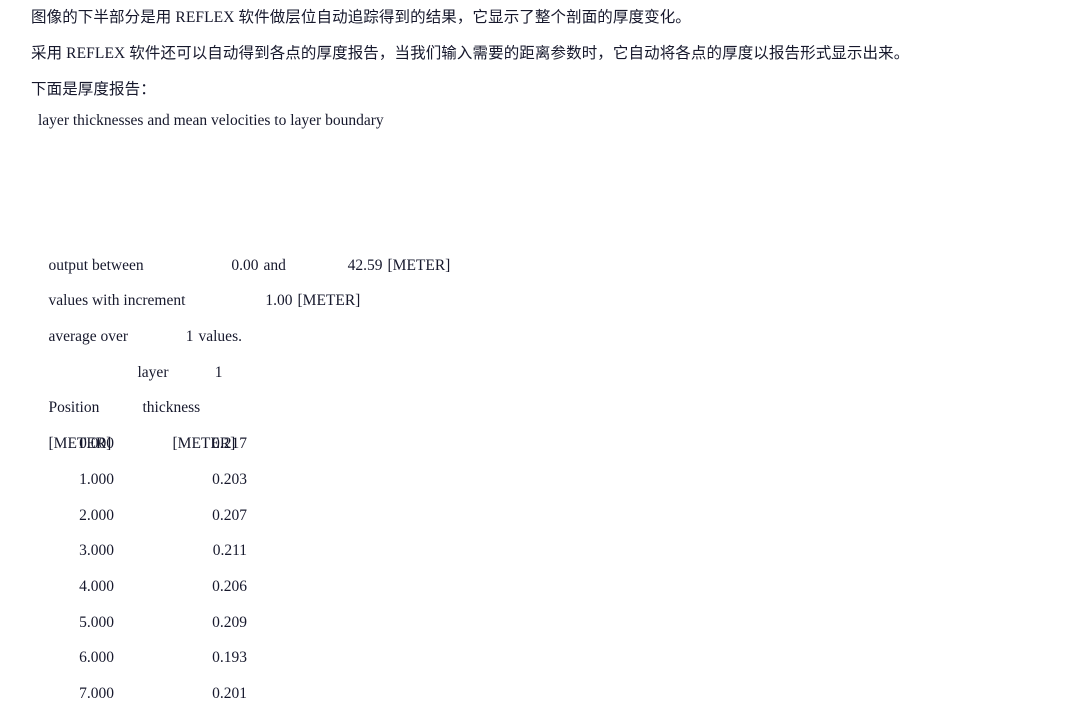  I want to click on table-row: 1.000 0.203, so click(293, 480).